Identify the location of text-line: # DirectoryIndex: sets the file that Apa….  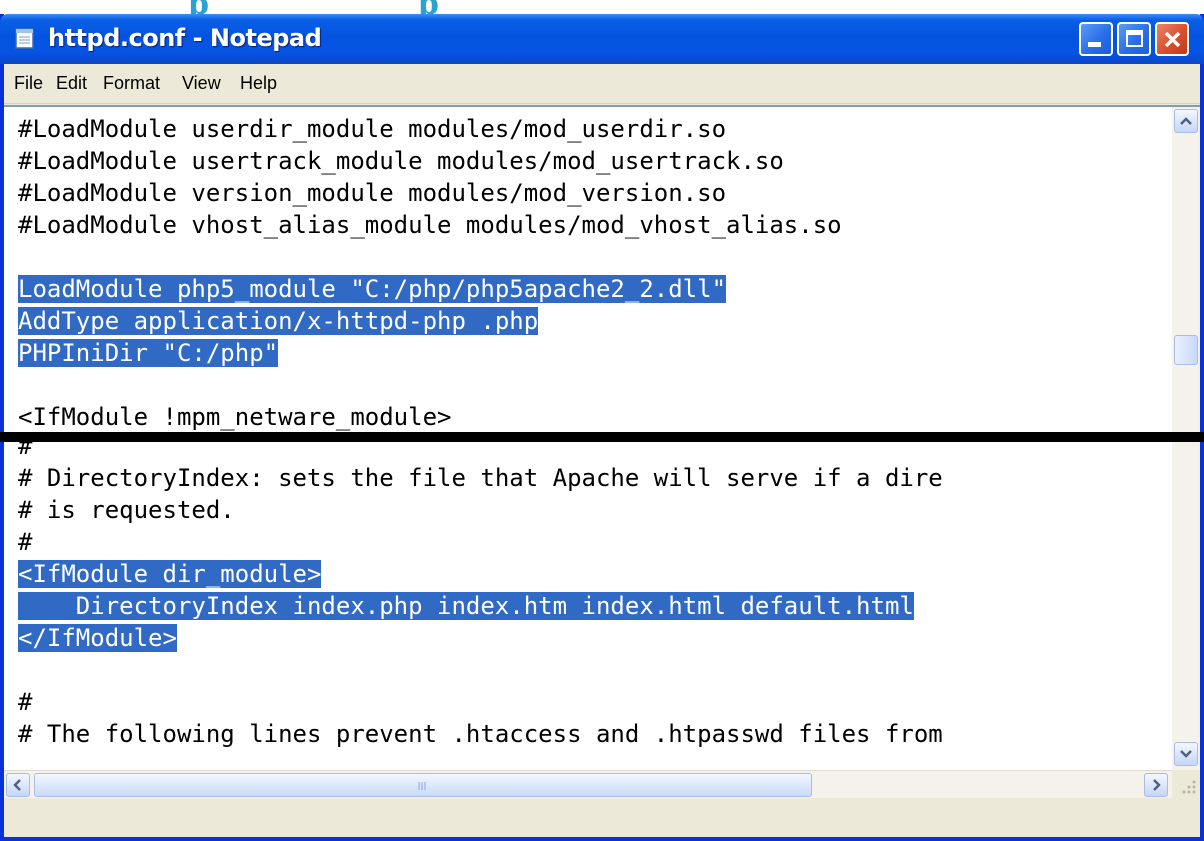
(480, 480).